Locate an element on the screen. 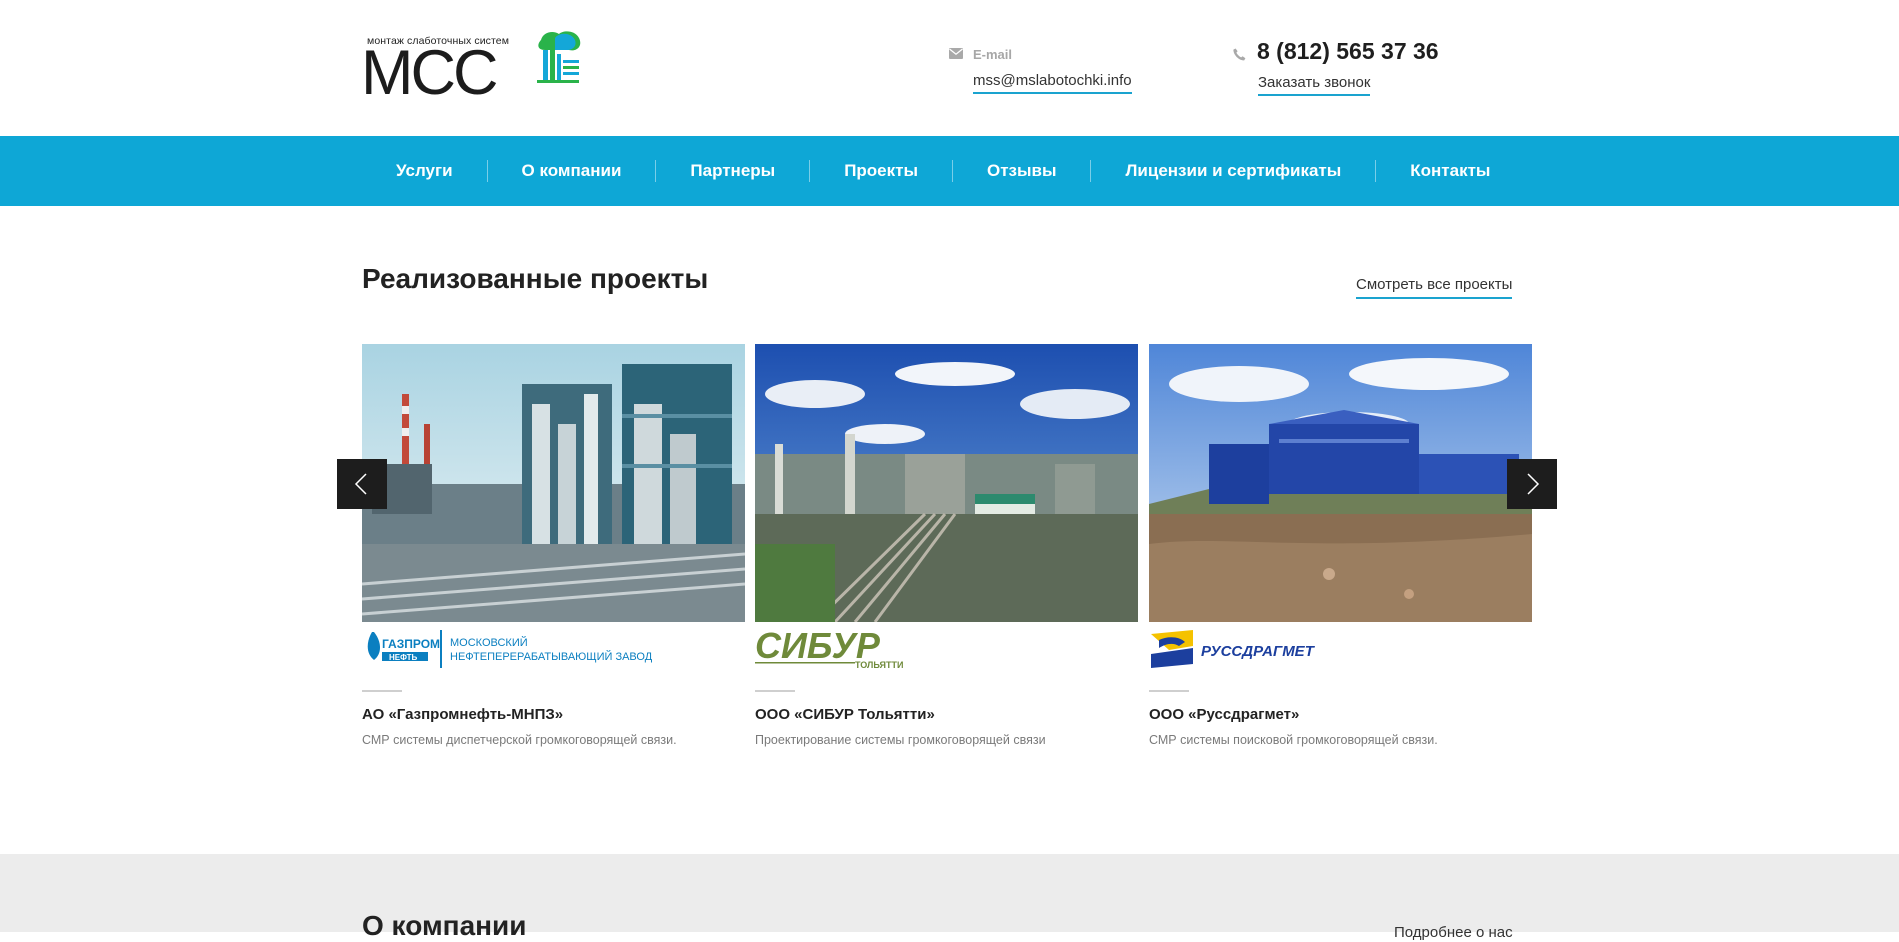  brand-logo-russdragmet: РУССДРАГМЕТ is located at coordinates (1340, 659).